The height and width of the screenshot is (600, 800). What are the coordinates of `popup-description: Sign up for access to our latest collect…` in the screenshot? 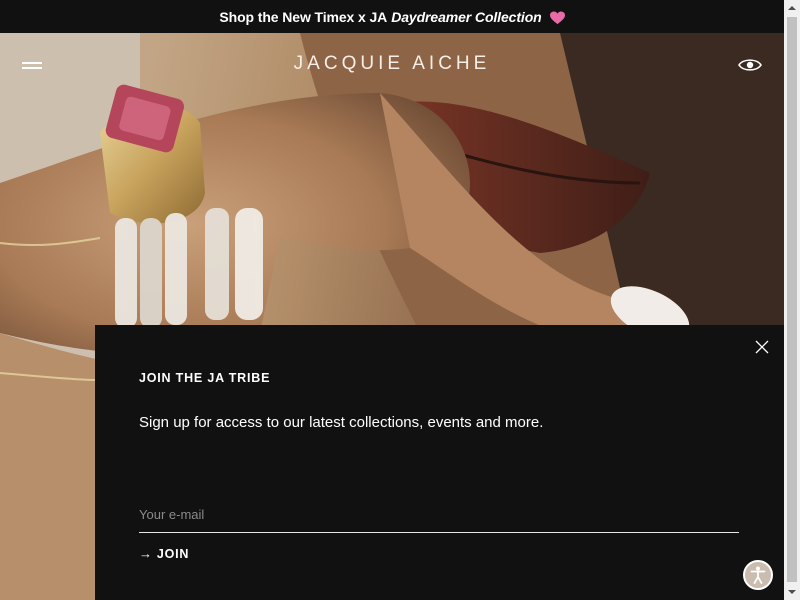 It's located at (341, 422).